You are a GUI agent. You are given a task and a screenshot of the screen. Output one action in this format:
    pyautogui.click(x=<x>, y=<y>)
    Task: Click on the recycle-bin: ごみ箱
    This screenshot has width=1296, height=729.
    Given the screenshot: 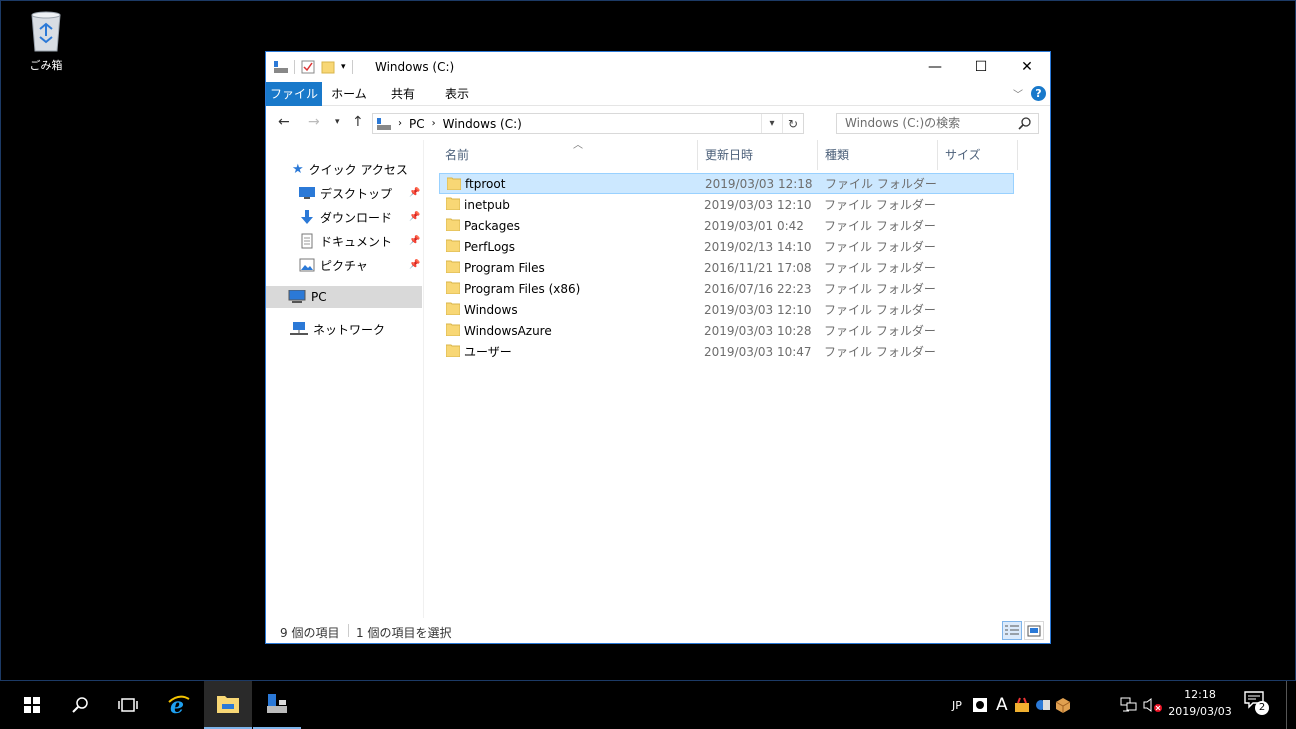 What is the action you would take?
    pyautogui.click(x=46, y=41)
    